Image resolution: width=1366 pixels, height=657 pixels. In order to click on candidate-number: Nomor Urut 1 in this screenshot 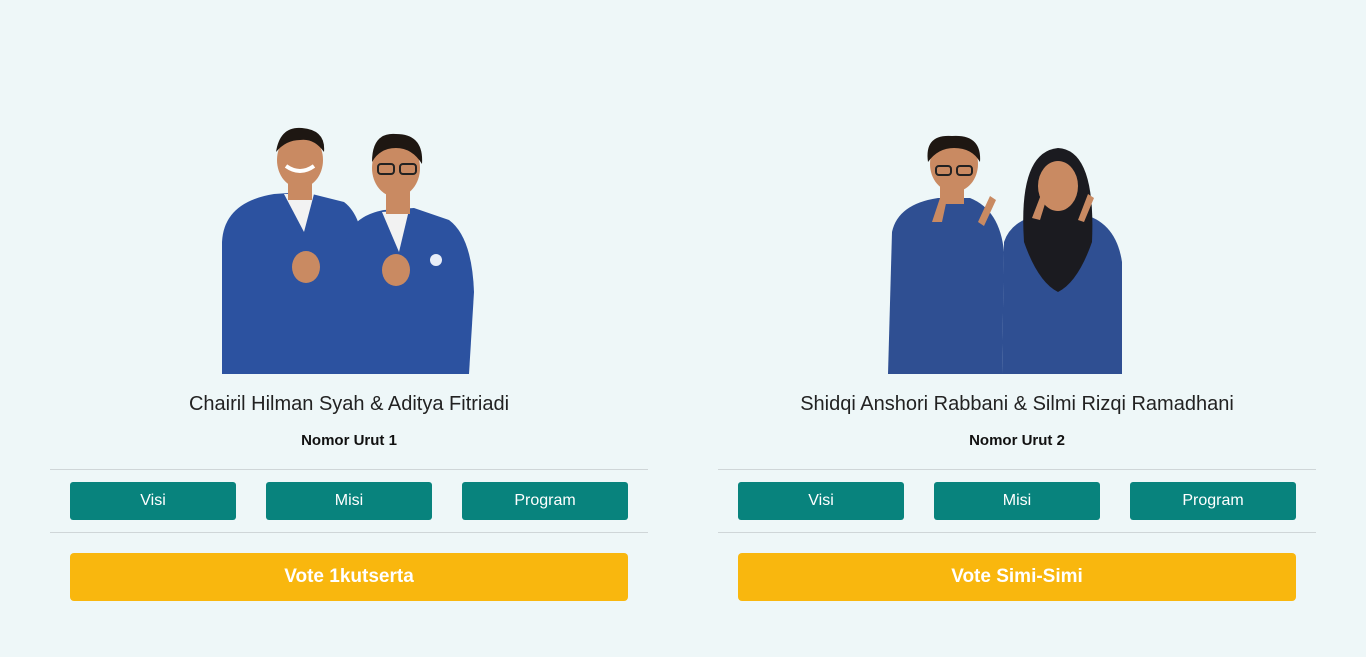, I will do `click(349, 440)`.